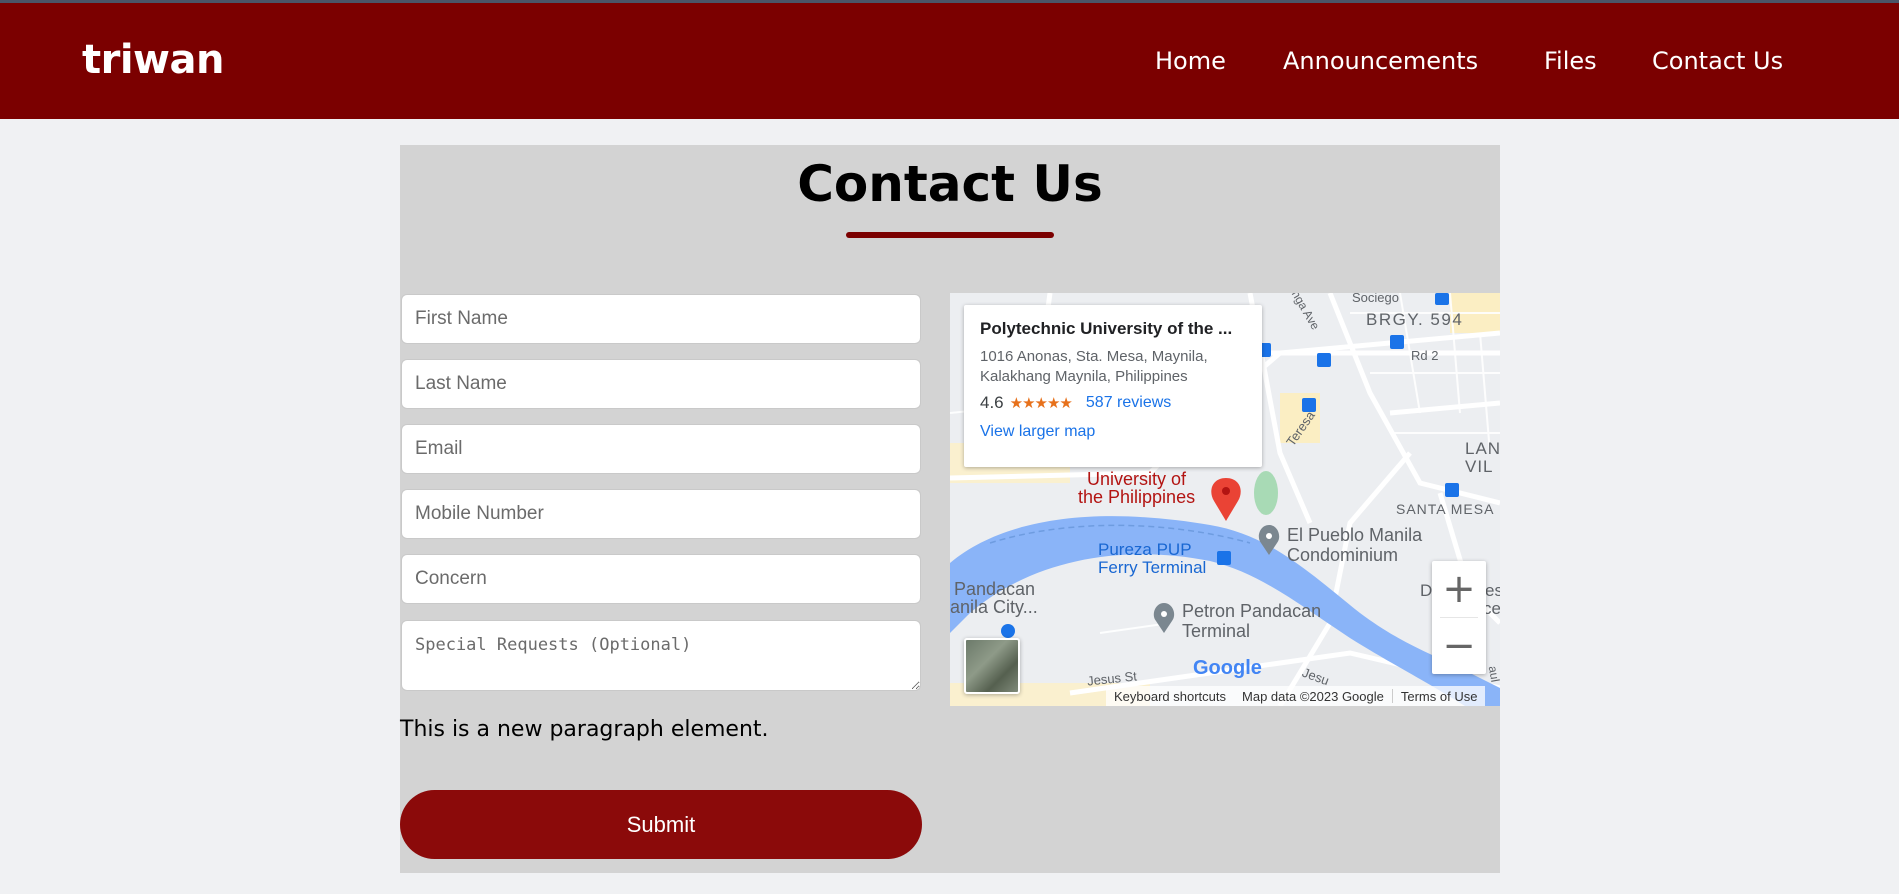  What do you see at coordinates (661, 655) in the screenshot?
I see `special-requests-textarea` at bounding box center [661, 655].